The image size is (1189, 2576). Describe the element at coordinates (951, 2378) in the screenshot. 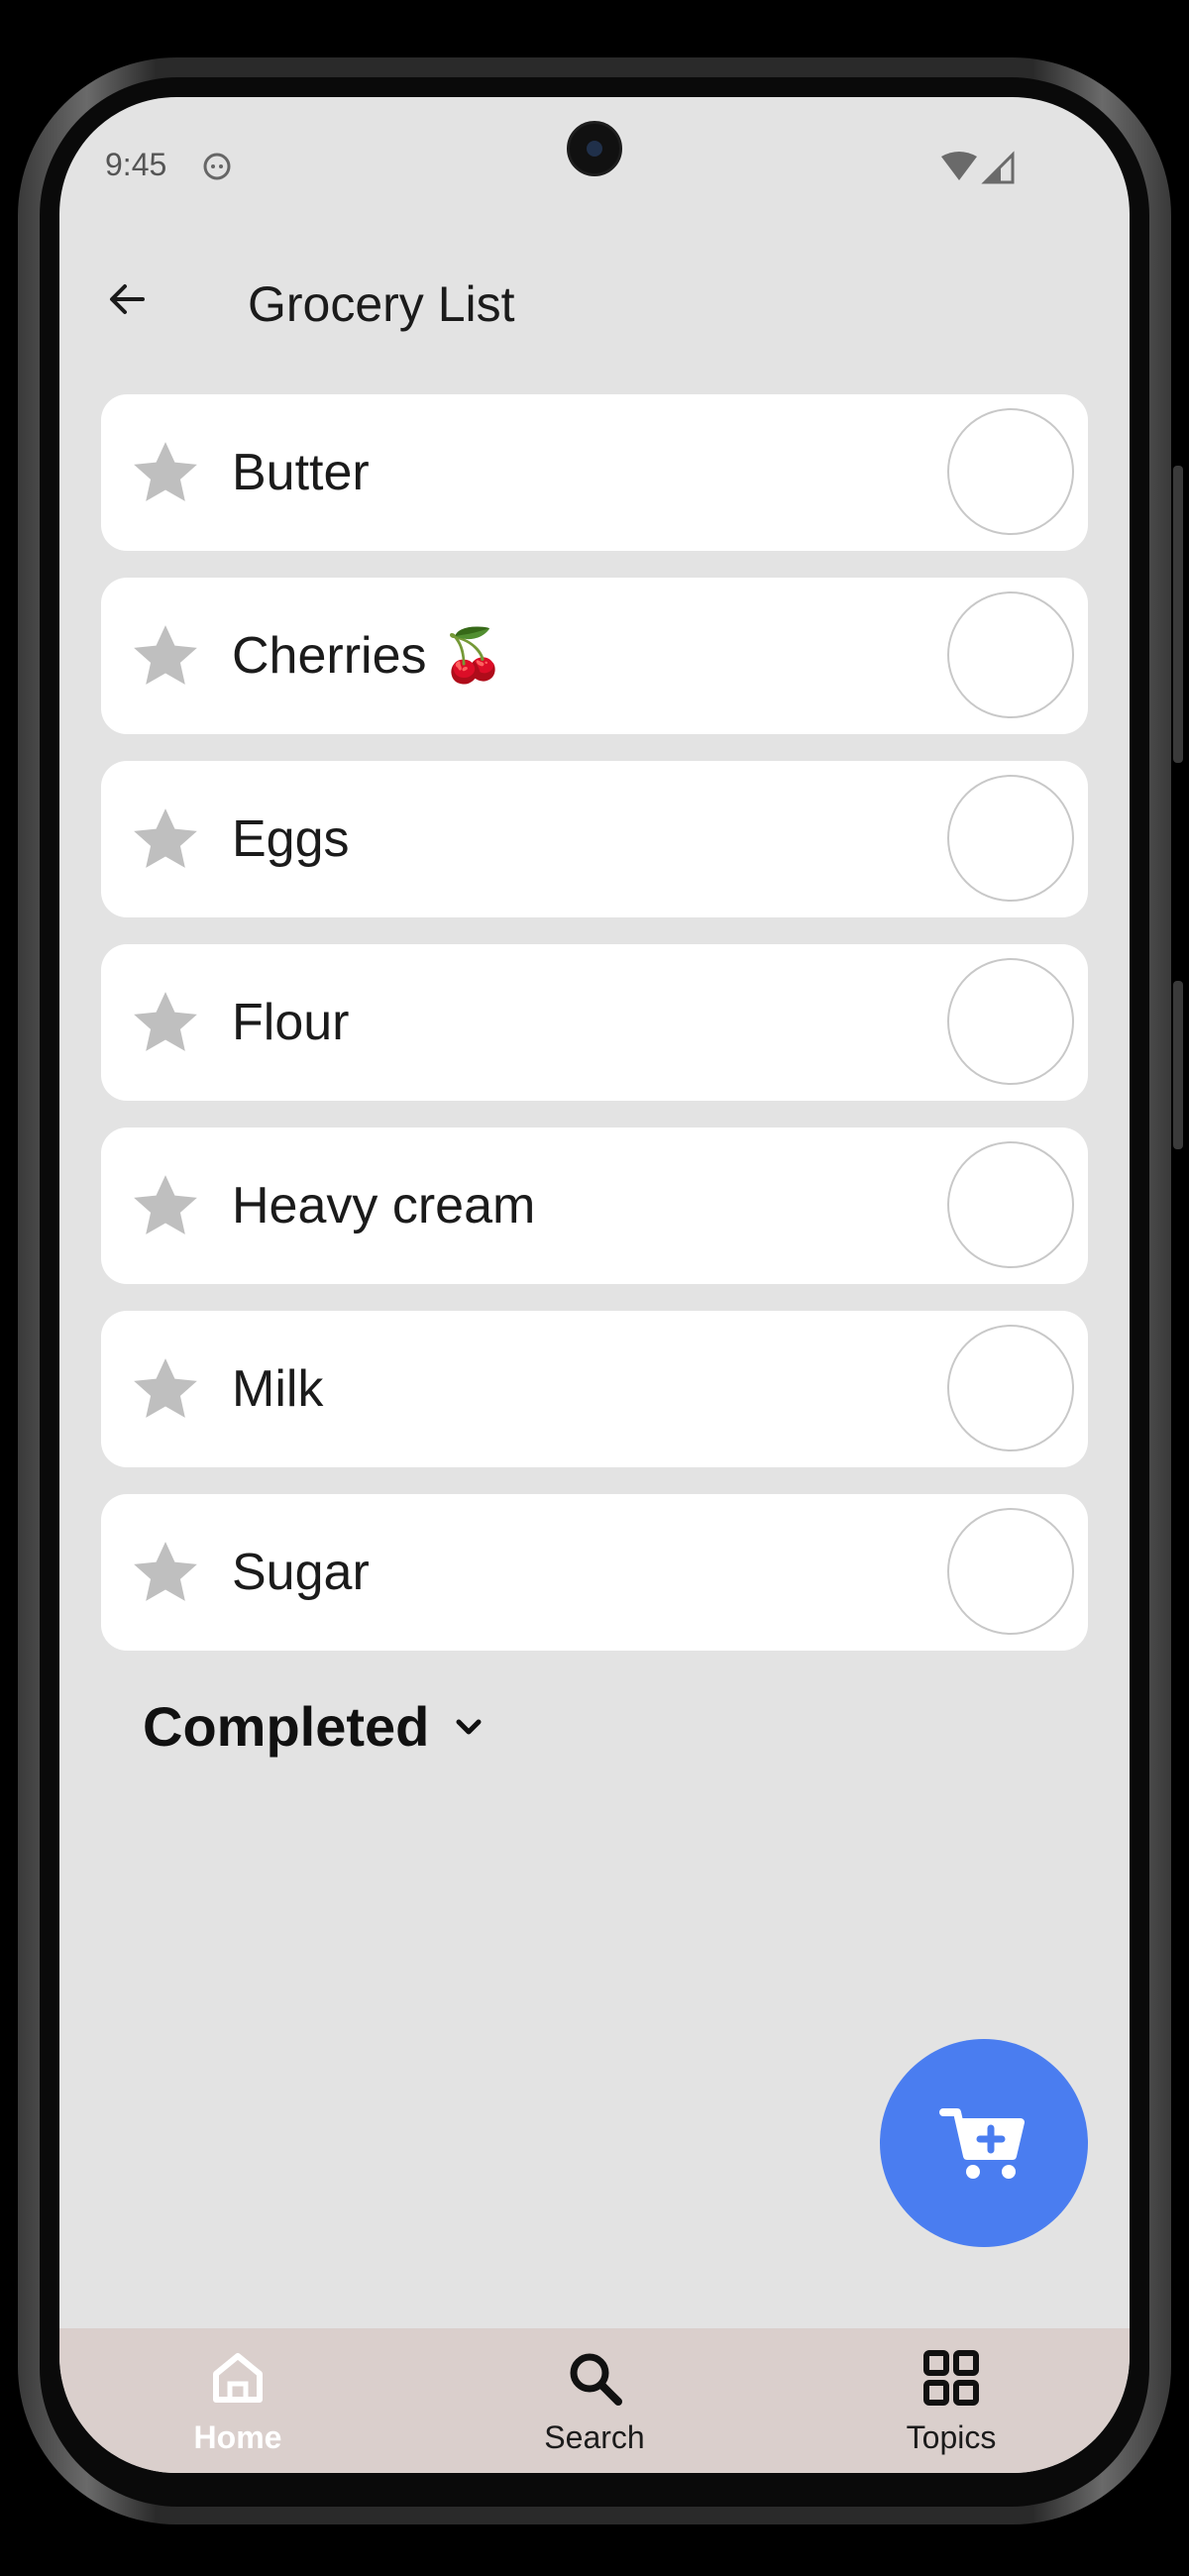

I see `grid-icon` at that location.